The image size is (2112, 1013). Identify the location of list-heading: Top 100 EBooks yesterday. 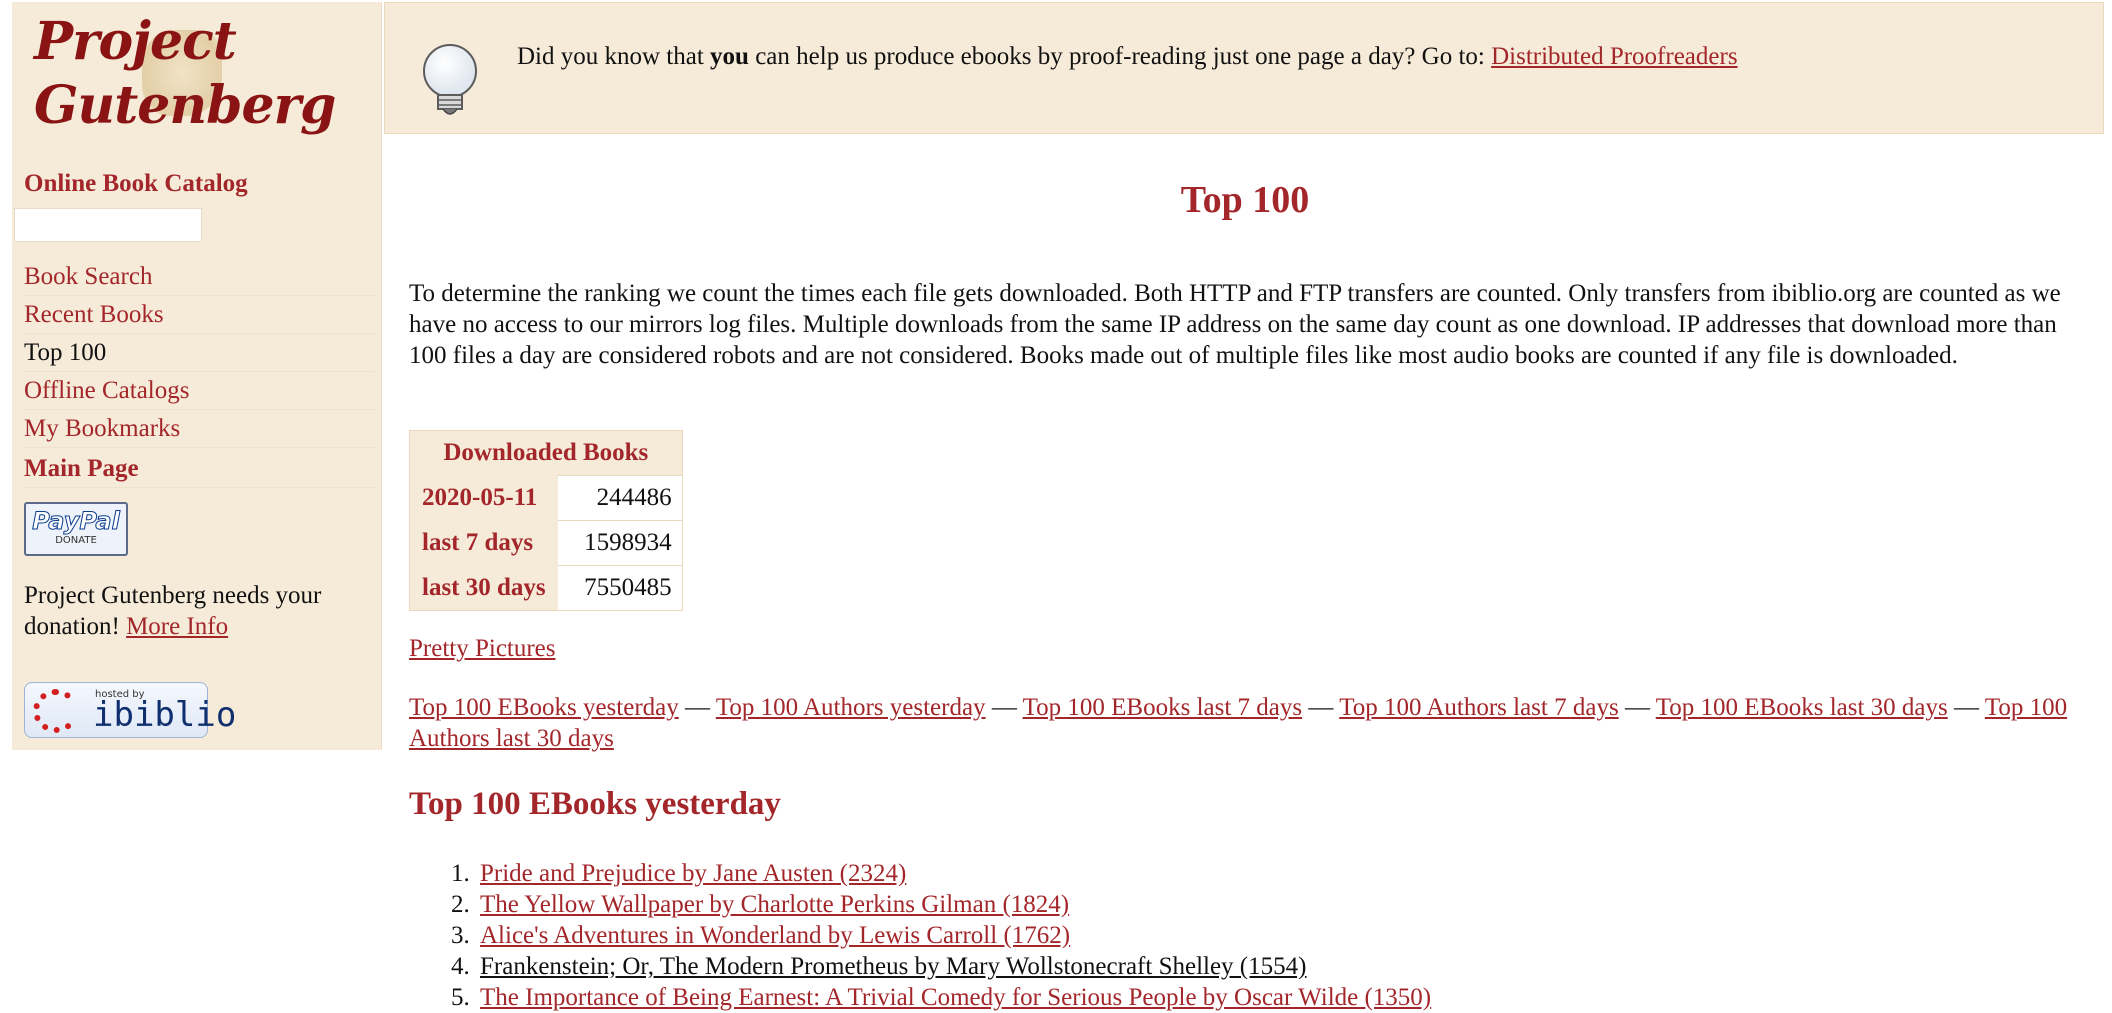
(595, 804).